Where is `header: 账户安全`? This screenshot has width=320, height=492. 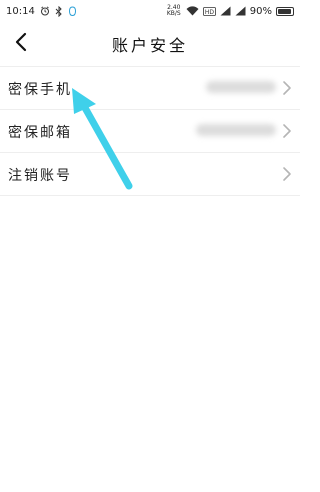
header: 账户安全 is located at coordinates (150, 42).